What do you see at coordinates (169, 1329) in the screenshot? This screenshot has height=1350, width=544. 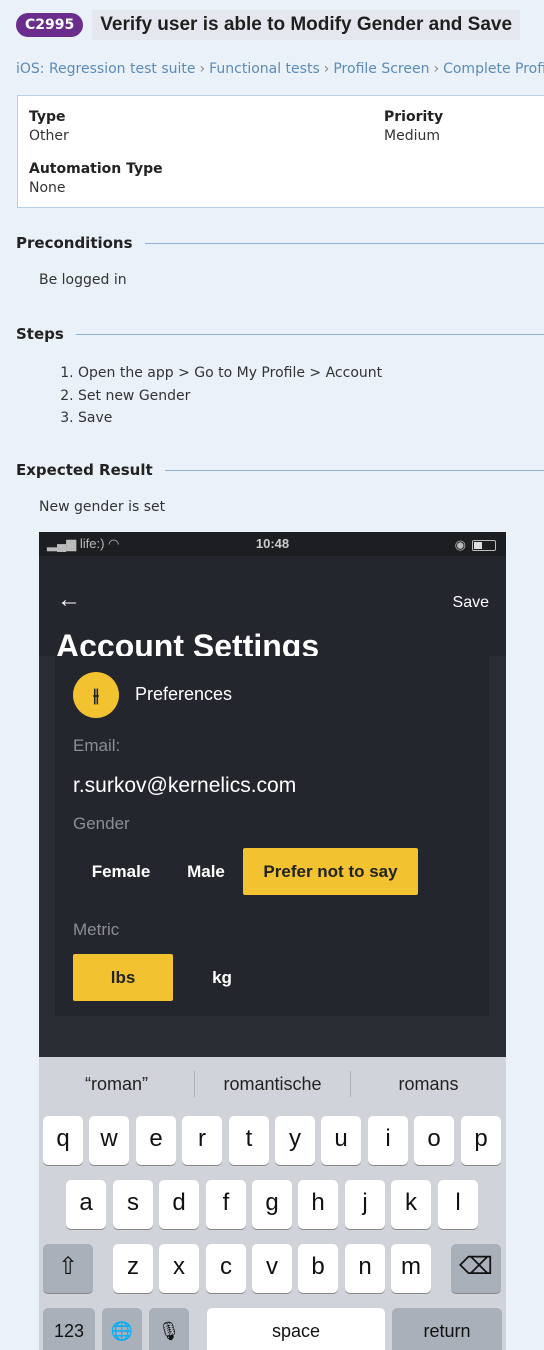 I see `microphone-icon: 🎙` at bounding box center [169, 1329].